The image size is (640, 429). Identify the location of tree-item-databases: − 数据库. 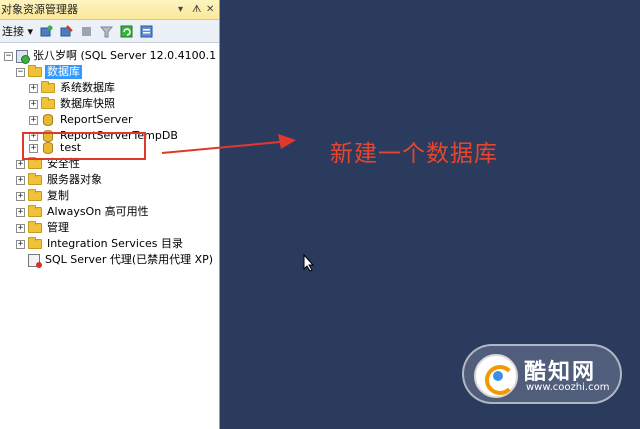
(49, 72).